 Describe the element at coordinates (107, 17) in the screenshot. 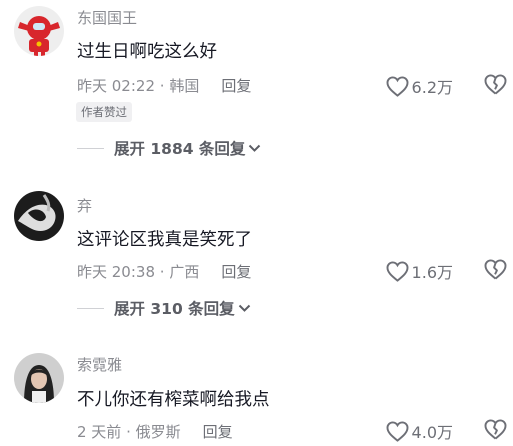

I see `username: 东国国王` at that location.